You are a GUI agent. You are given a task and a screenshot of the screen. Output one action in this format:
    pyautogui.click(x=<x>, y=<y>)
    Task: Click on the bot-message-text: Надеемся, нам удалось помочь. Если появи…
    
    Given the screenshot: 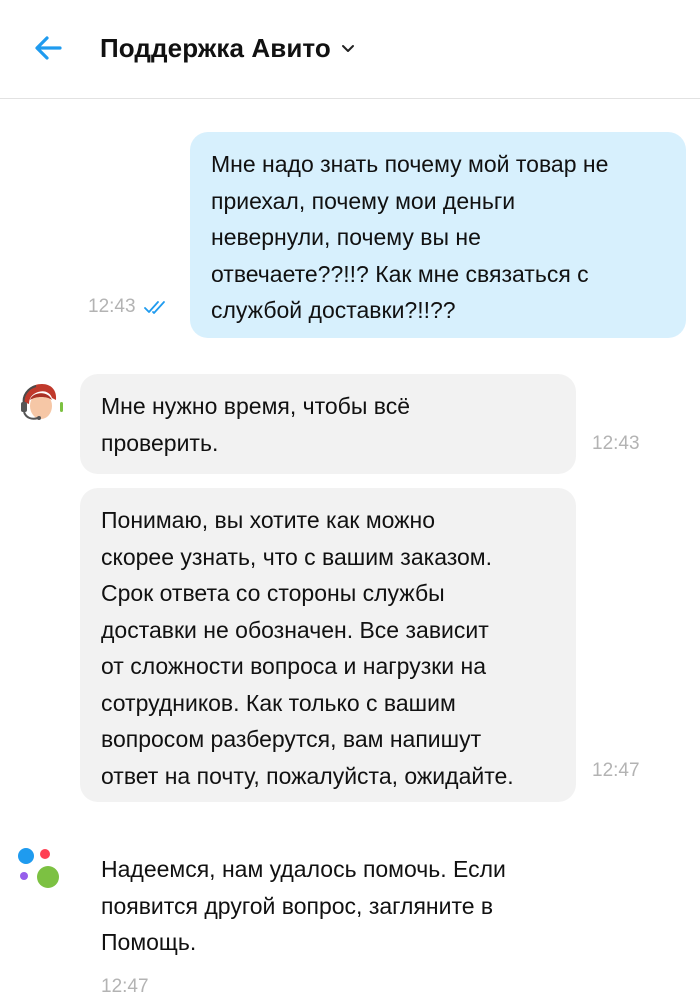 What is the action you would take?
    pyautogui.click(x=336, y=906)
    